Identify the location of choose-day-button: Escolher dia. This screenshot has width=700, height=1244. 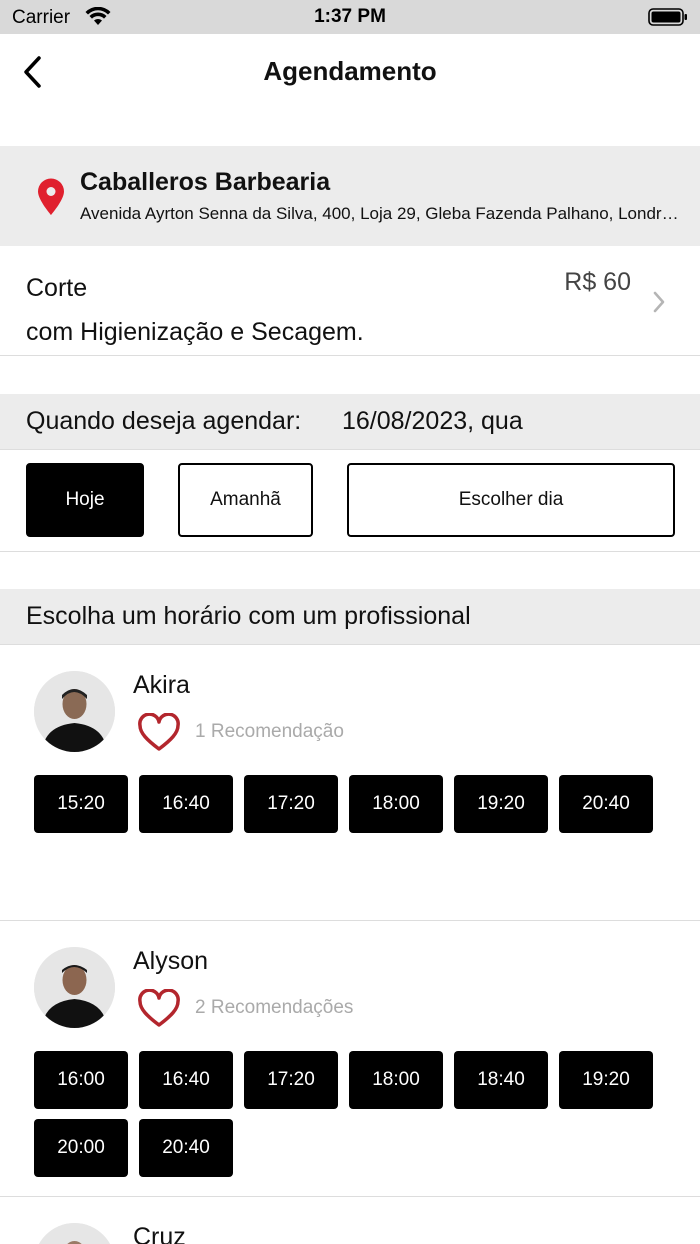
(511, 500).